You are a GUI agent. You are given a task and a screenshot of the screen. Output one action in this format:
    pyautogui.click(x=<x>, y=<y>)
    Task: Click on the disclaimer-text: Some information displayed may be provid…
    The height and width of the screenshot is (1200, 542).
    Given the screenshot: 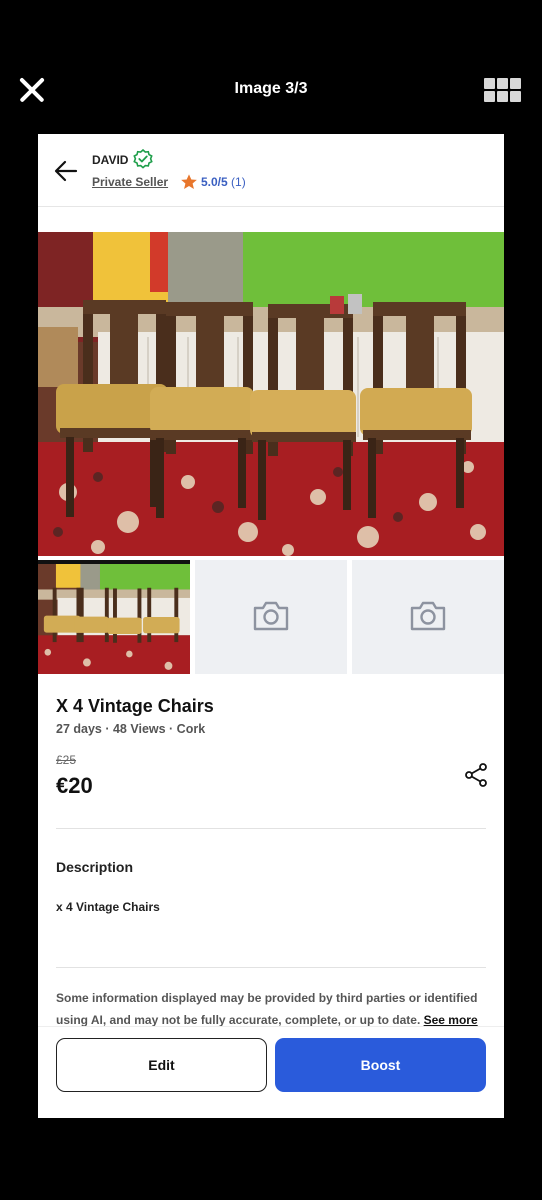 What is the action you would take?
    pyautogui.click(x=267, y=1009)
    